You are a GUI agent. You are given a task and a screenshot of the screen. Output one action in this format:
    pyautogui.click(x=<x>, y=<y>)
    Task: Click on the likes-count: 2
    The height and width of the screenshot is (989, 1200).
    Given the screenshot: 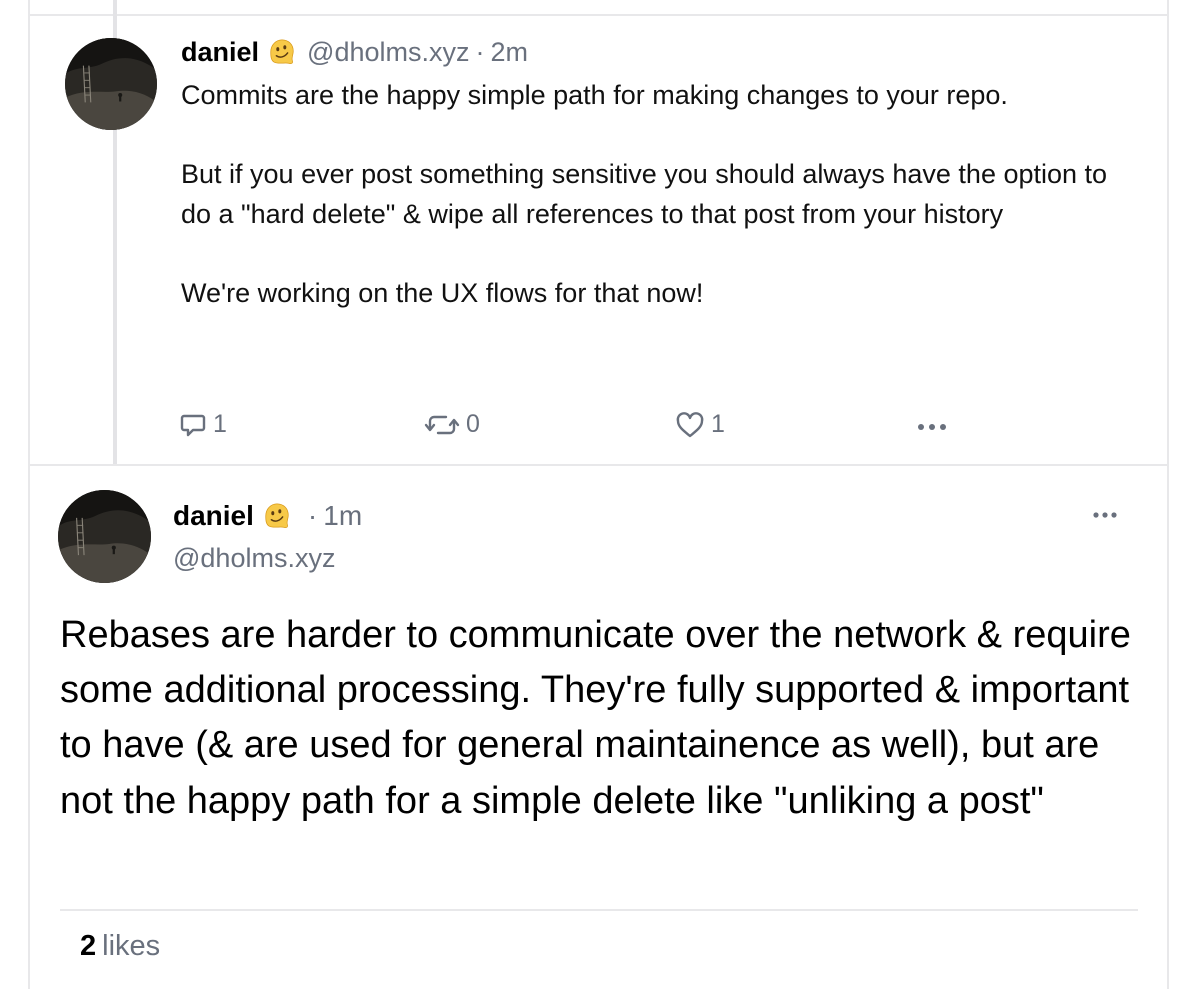 What is the action you would take?
    pyautogui.click(x=88, y=946)
    